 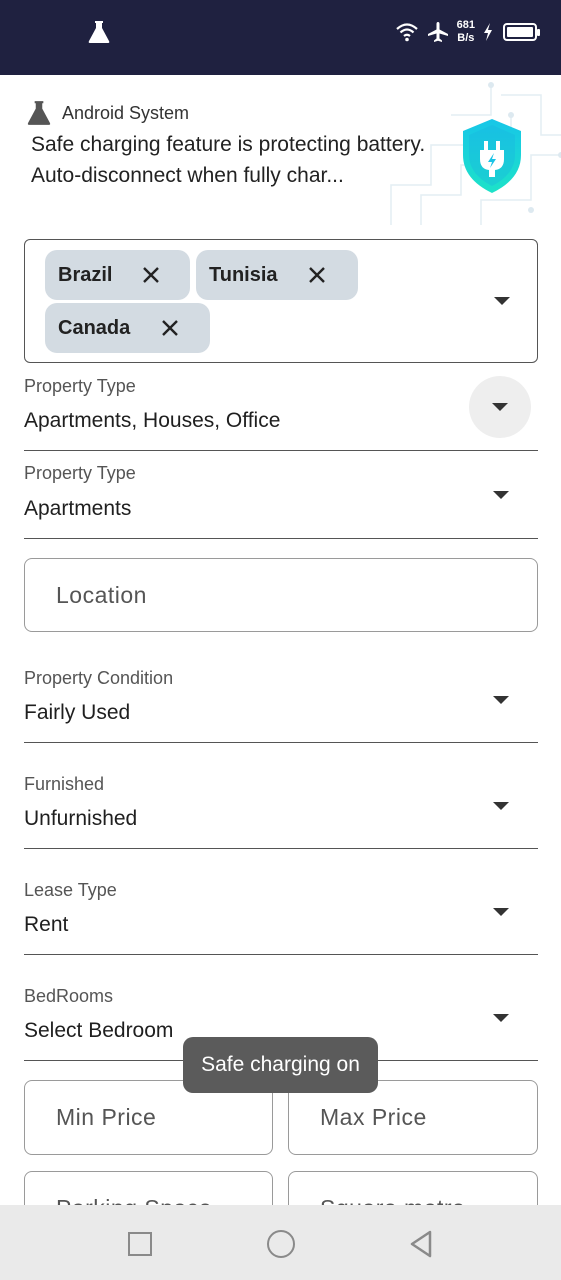 I want to click on field-value: Unfurnished, so click(x=81, y=818).